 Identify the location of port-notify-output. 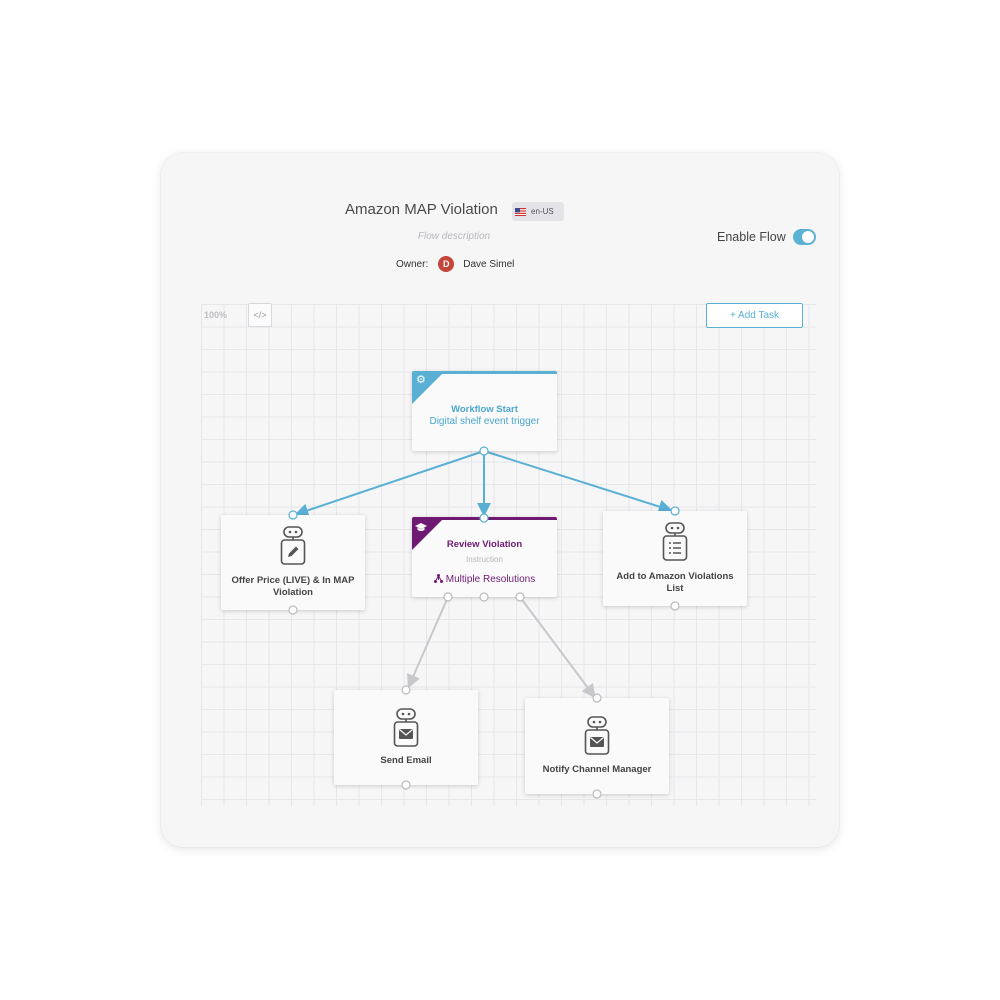
(597, 794).